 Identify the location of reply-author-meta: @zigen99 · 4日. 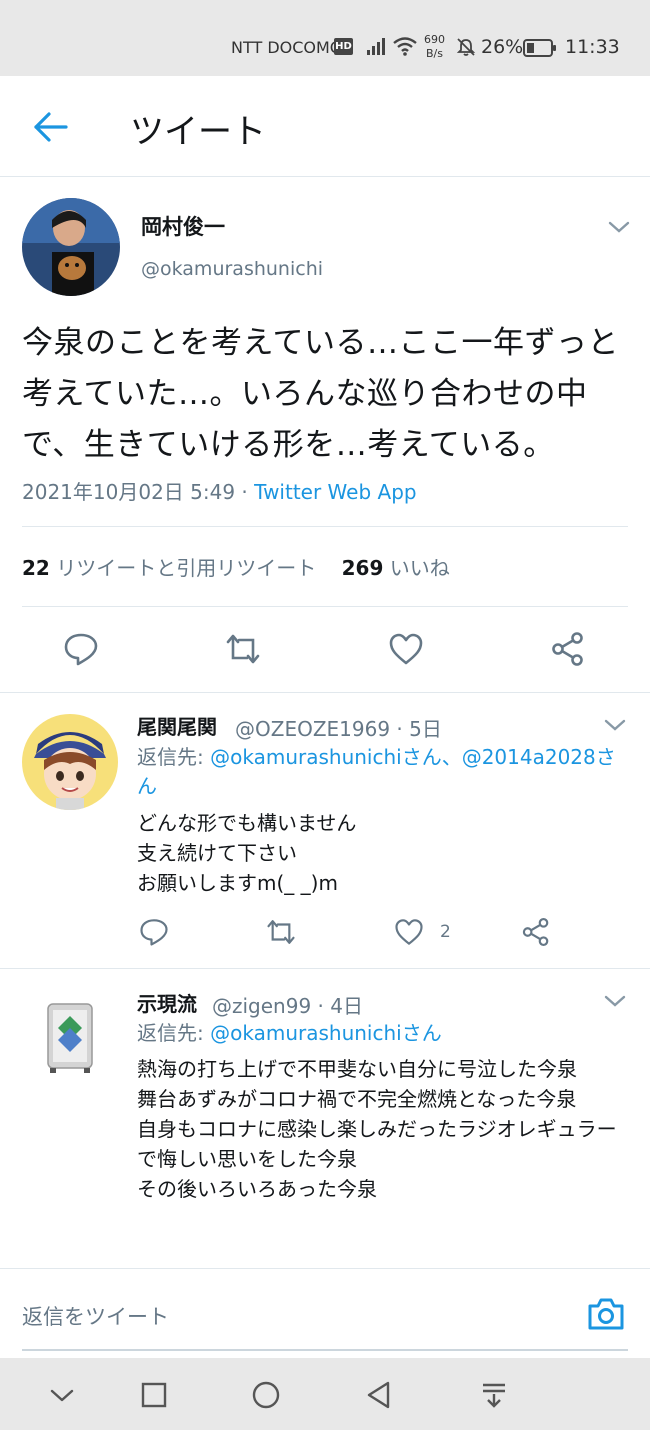
(287, 1006).